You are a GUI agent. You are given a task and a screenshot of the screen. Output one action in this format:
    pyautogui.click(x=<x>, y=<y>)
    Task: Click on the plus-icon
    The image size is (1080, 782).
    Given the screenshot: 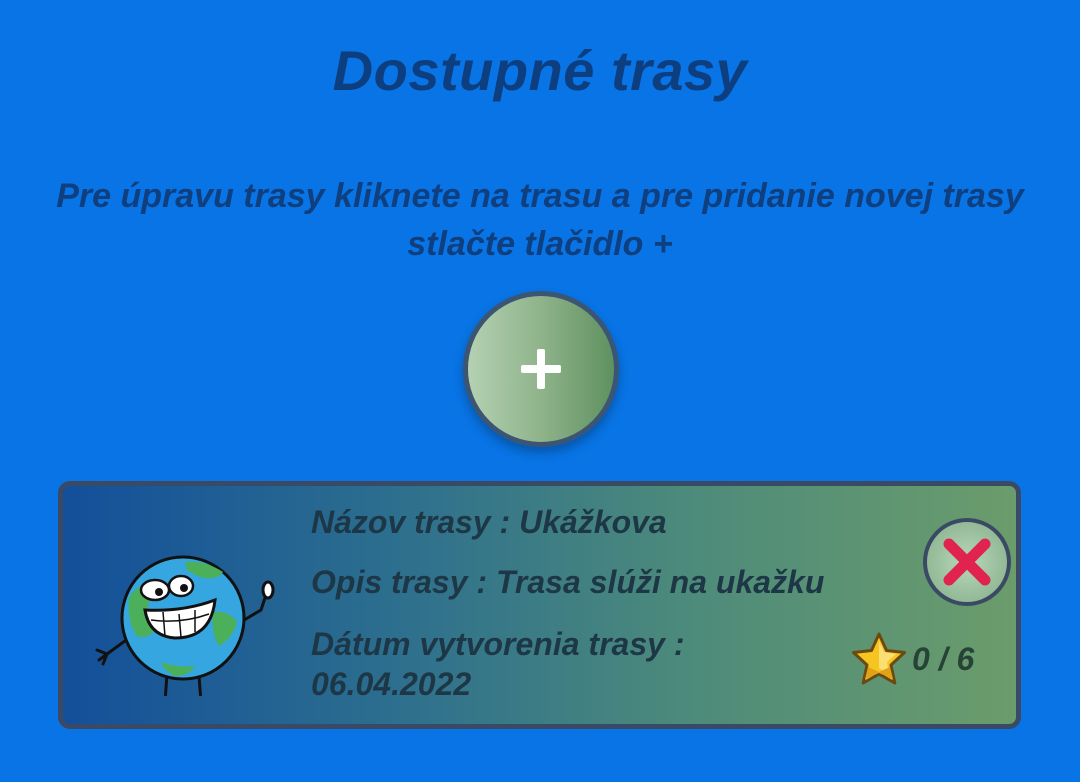 What is the action you would take?
    pyautogui.click(x=541, y=369)
    